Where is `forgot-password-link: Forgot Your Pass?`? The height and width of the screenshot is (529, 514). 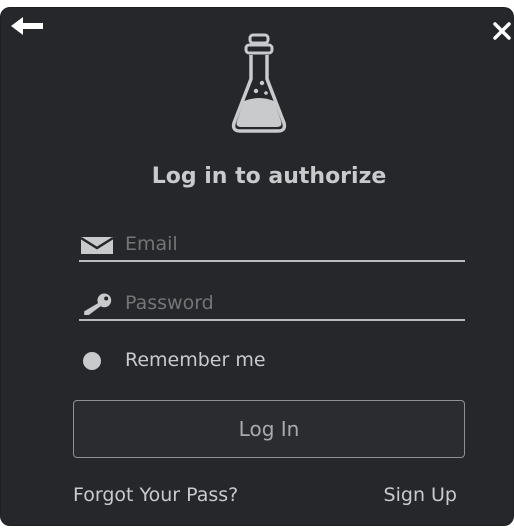 forgot-password-link: Forgot Your Pass? is located at coordinates (155, 495).